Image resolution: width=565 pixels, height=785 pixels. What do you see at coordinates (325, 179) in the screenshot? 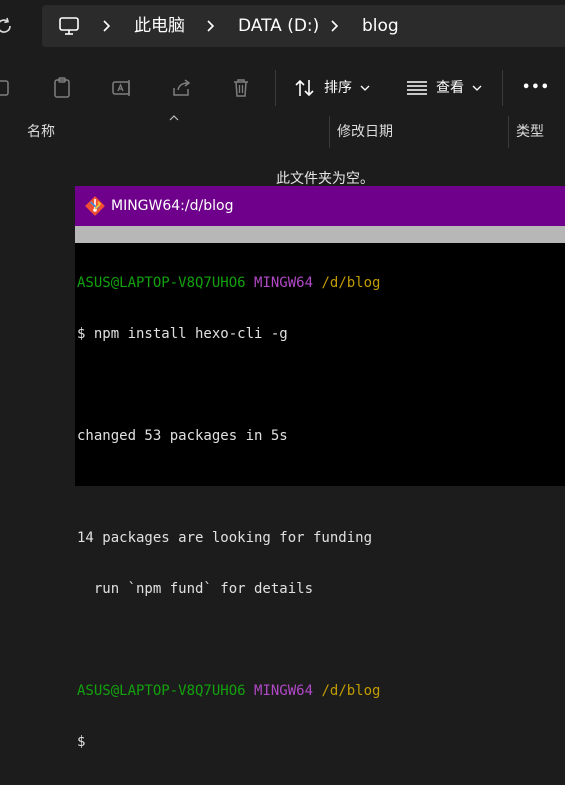
I see `empty-folder-message: 此文件夹为空。` at bounding box center [325, 179].